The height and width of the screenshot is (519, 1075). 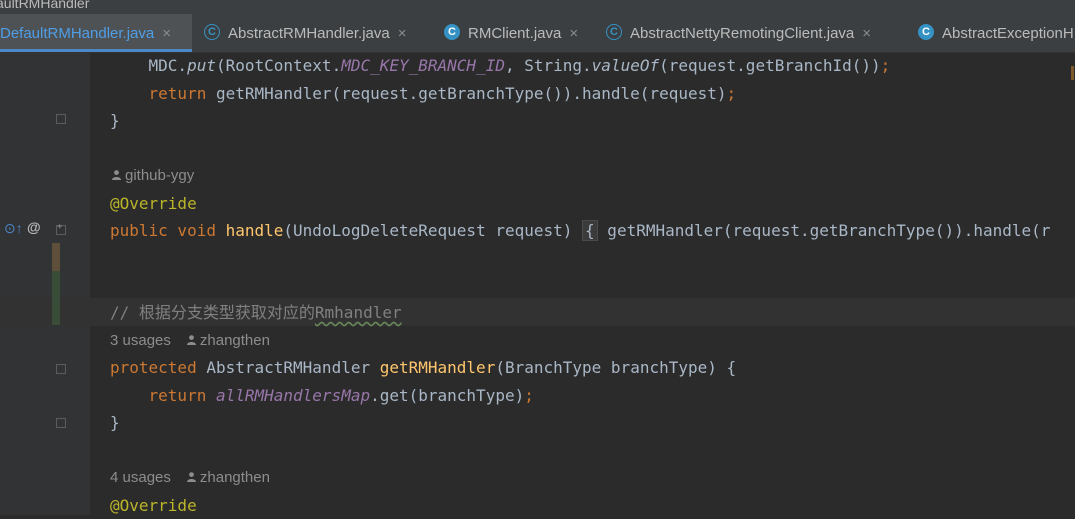 What do you see at coordinates (1008, 33) in the screenshot?
I see `tab-label: AbstractExceptionH` at bounding box center [1008, 33].